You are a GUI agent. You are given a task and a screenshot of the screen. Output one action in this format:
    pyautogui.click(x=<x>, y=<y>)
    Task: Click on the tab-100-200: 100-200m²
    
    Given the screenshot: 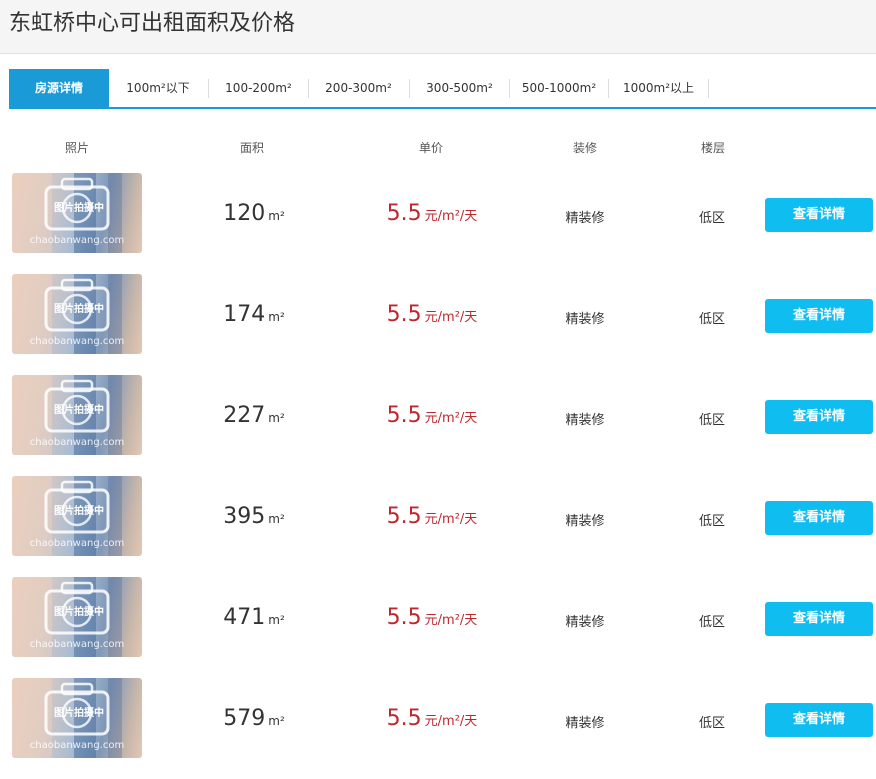 What is the action you would take?
    pyautogui.click(x=258, y=88)
    